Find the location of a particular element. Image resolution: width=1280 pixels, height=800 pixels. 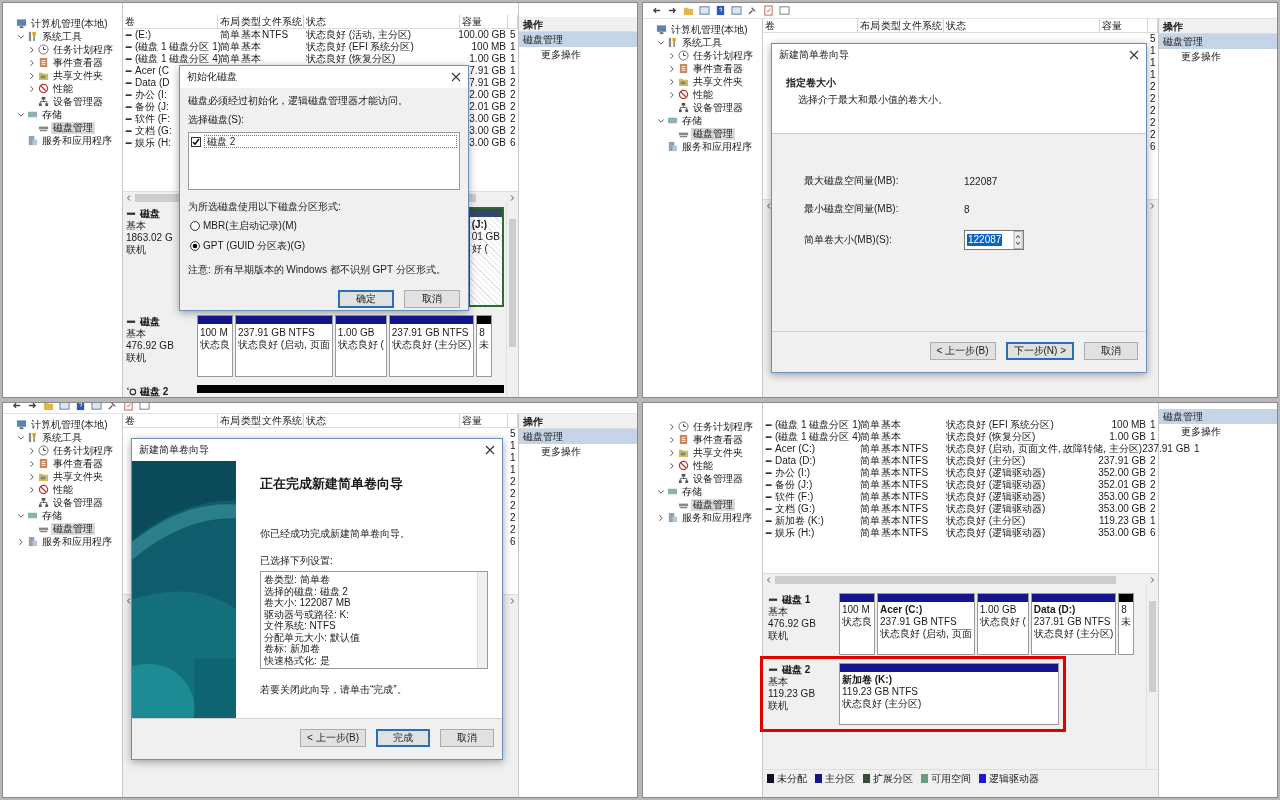

partition: (J:) 01 GB 好 ( is located at coordinates (485, 257).